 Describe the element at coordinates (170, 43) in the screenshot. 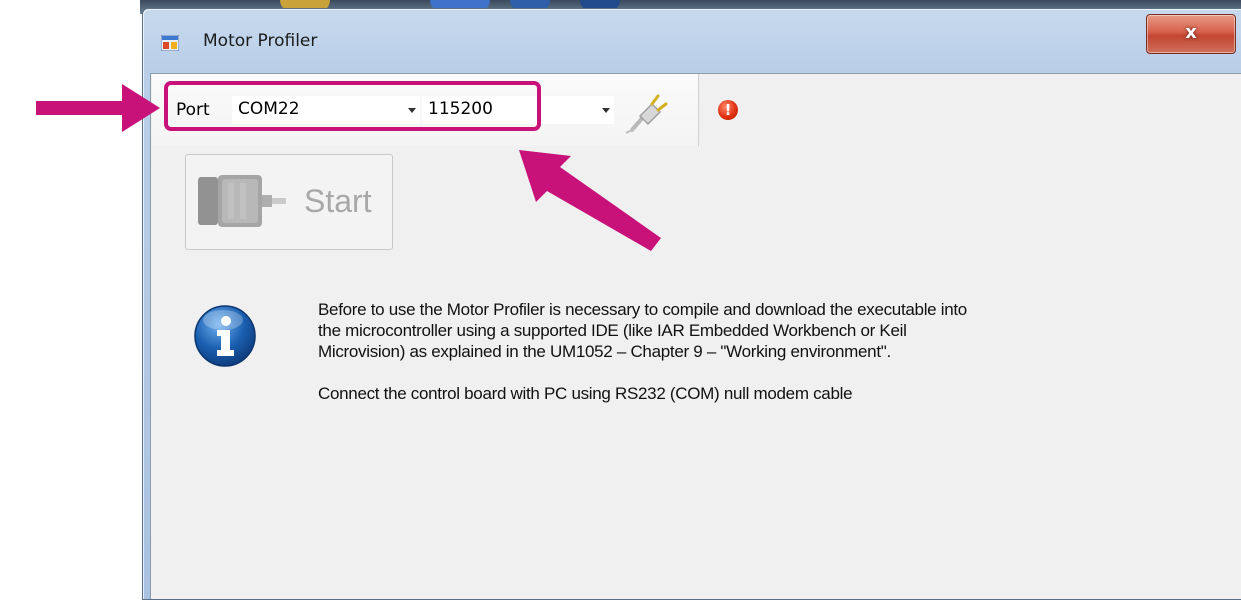

I see `app-icon` at that location.